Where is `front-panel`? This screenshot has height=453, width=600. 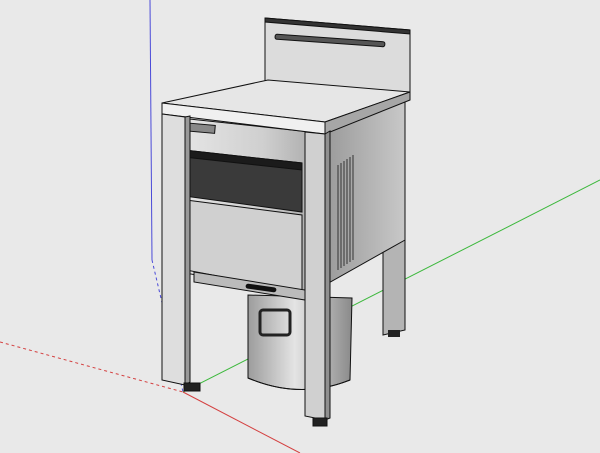
front-panel is located at coordinates (250, 209).